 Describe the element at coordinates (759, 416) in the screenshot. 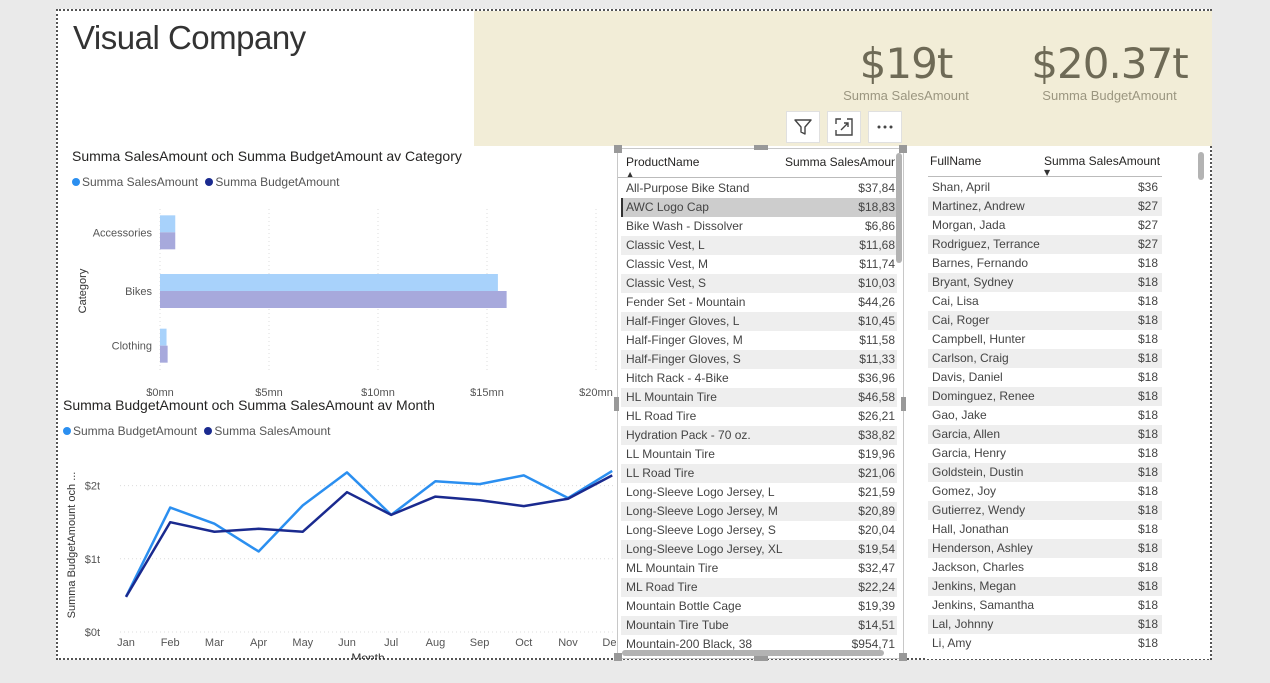

I see `table-row: HL Road Tire $26,21` at that location.